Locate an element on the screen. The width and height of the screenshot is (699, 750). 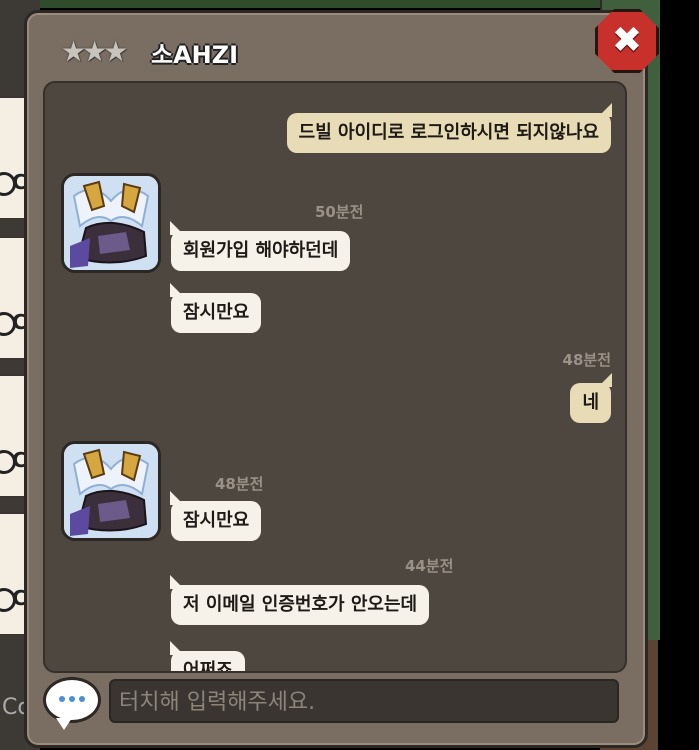
message-bubble-theirs: 어쩌죠 is located at coordinates (207, 656).